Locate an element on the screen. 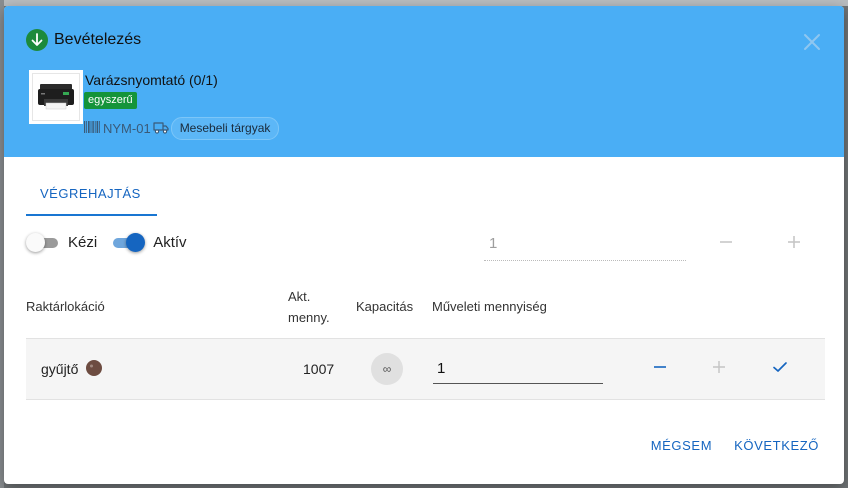  dialog-actions: Mégsem Következő is located at coordinates (724, 445).